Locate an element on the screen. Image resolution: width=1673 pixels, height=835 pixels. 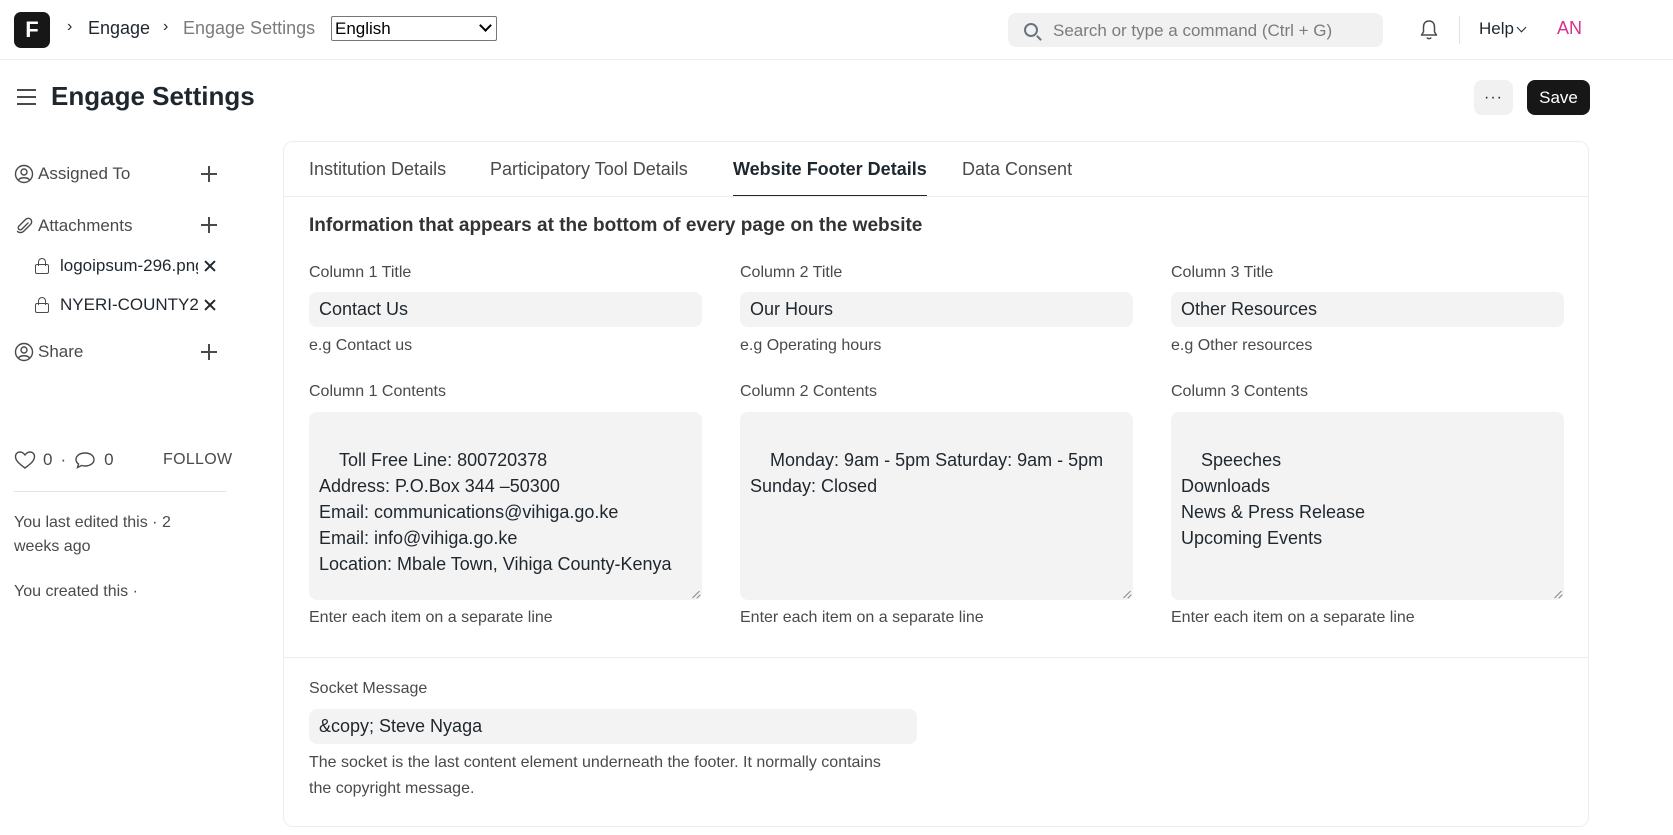
save-button: Save is located at coordinates (1558, 97).